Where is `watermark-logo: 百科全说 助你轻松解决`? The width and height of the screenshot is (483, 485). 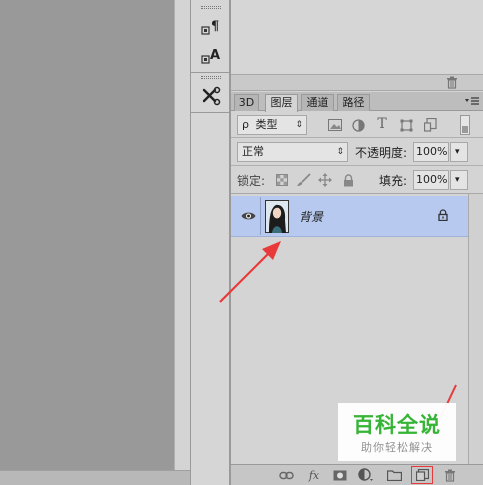 watermark-logo: 百科全说 助你轻松解决 is located at coordinates (397, 432).